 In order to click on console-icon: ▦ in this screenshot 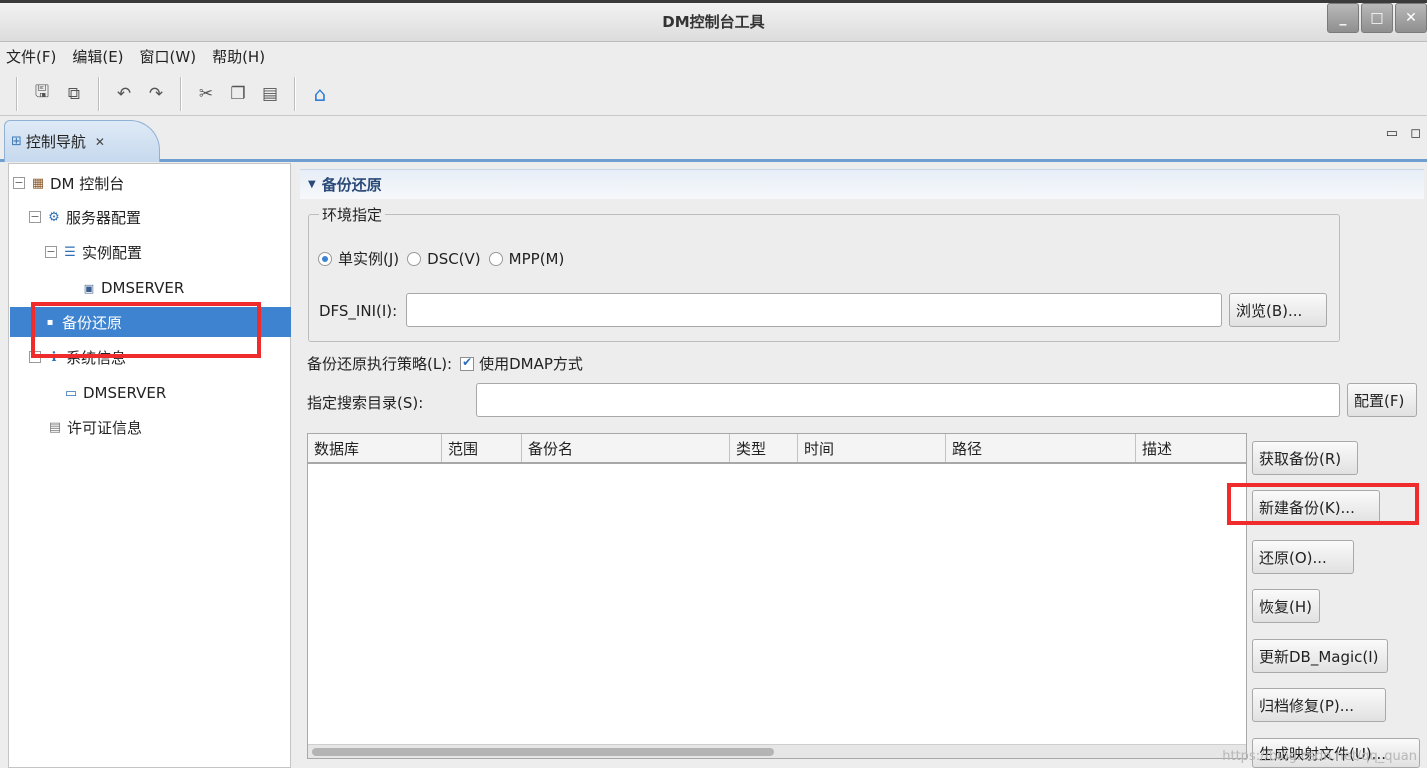, I will do `click(38, 183)`.